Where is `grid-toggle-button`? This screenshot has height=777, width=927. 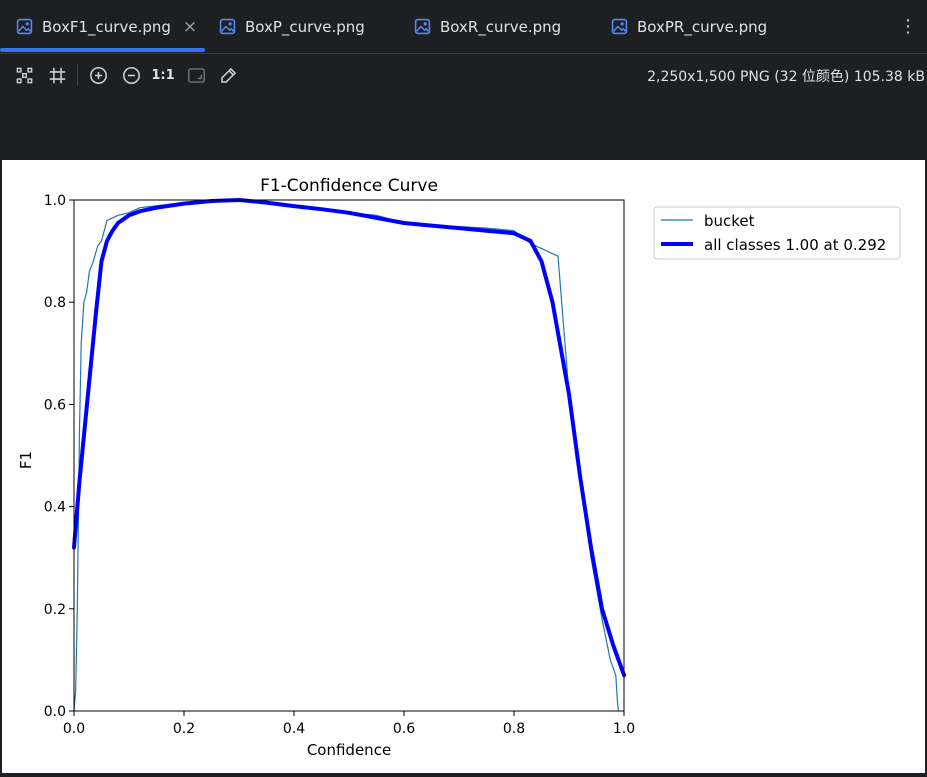
grid-toggle-button is located at coordinates (57, 75).